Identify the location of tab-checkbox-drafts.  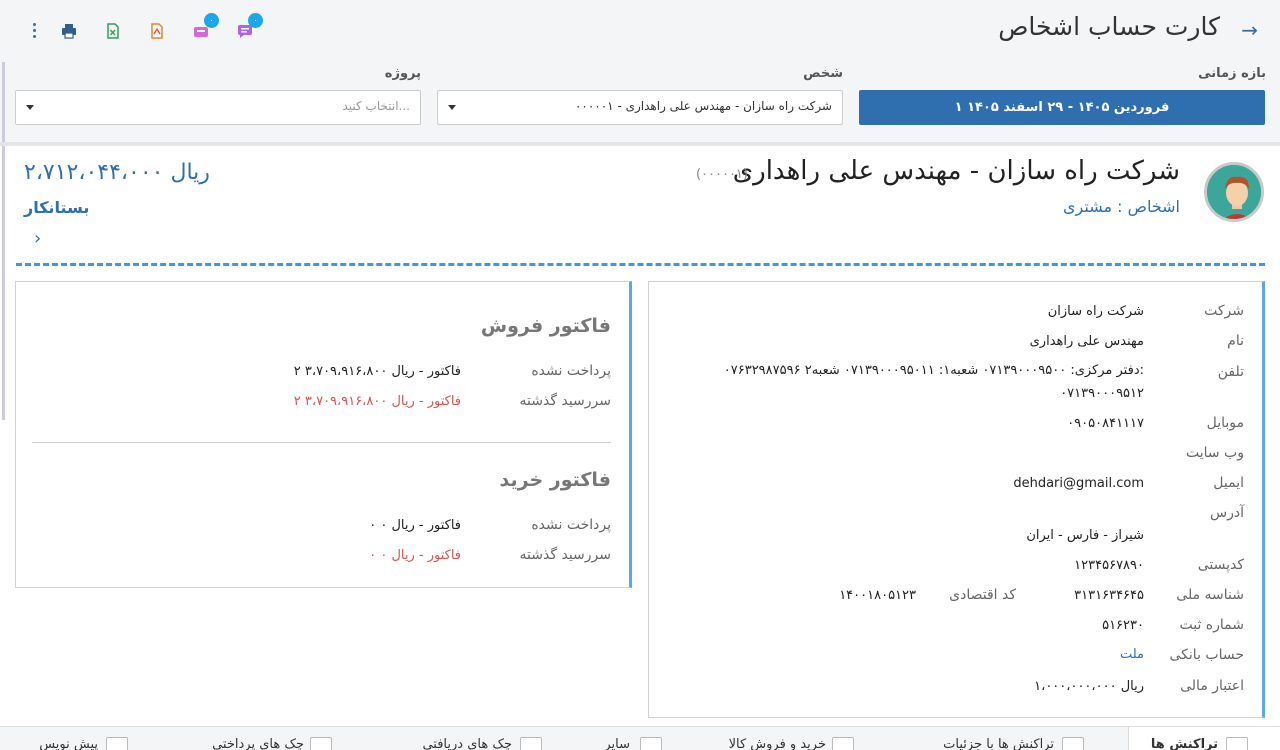
(117, 743).